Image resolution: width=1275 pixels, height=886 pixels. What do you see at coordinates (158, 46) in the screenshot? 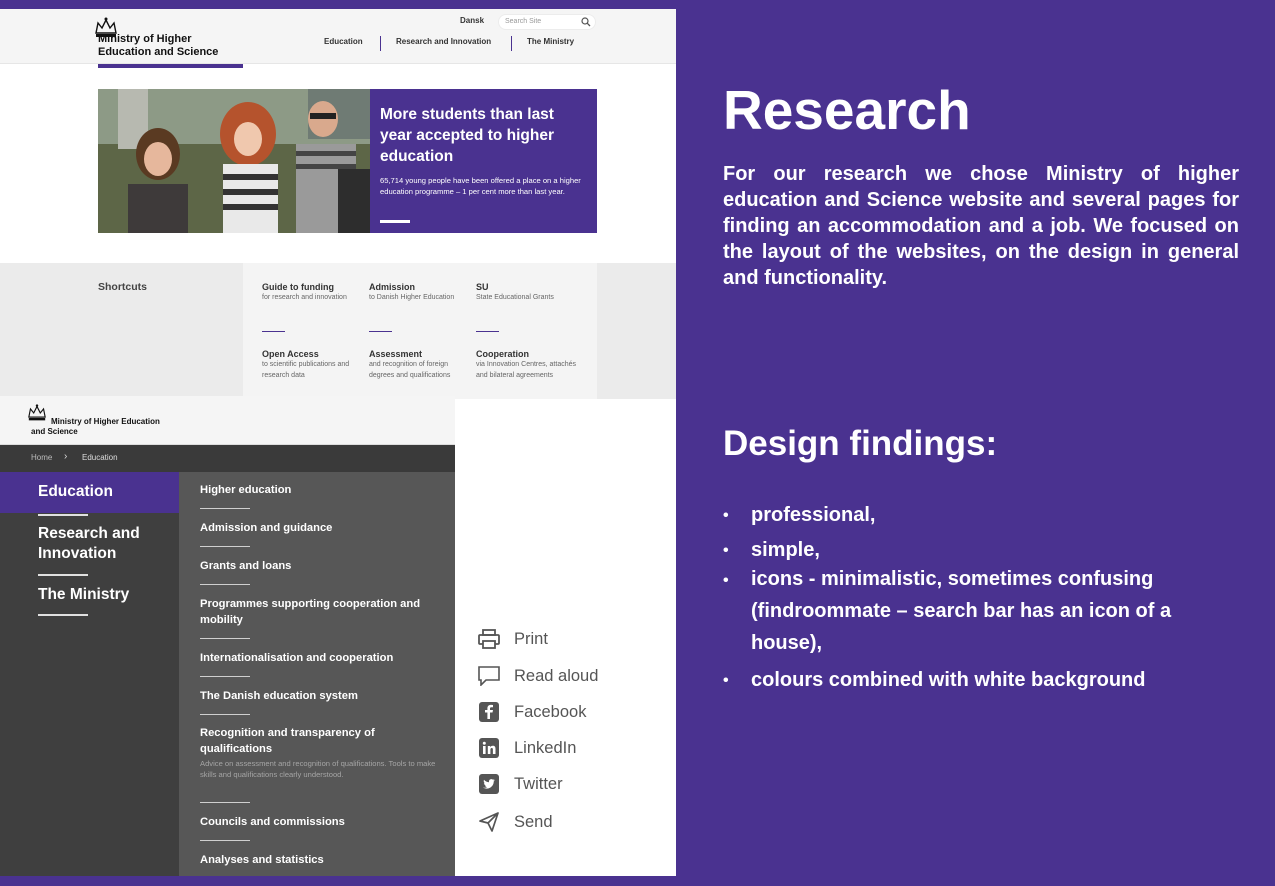
I see `site-logo-text: Ministry of Higher Education and Science` at bounding box center [158, 46].